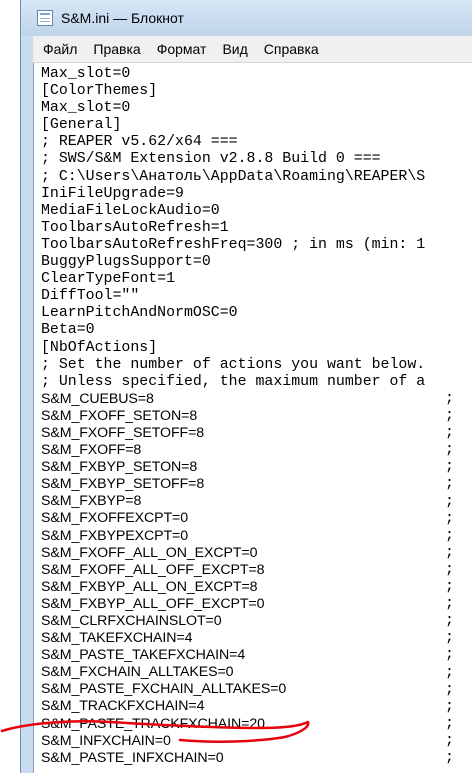  What do you see at coordinates (115, 518) in the screenshot?
I see `text-line: S&M_FXOFFEXCPT=0` at bounding box center [115, 518].